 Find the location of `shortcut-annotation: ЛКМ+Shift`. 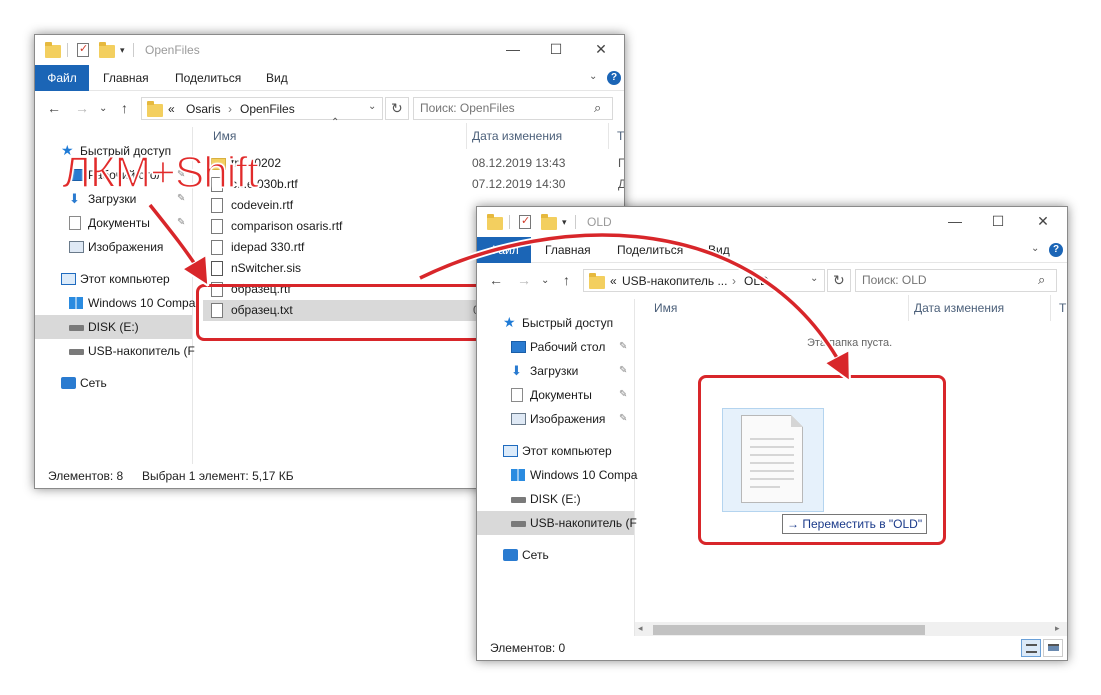

shortcut-annotation: ЛКМ+Shift is located at coordinates (160, 172).